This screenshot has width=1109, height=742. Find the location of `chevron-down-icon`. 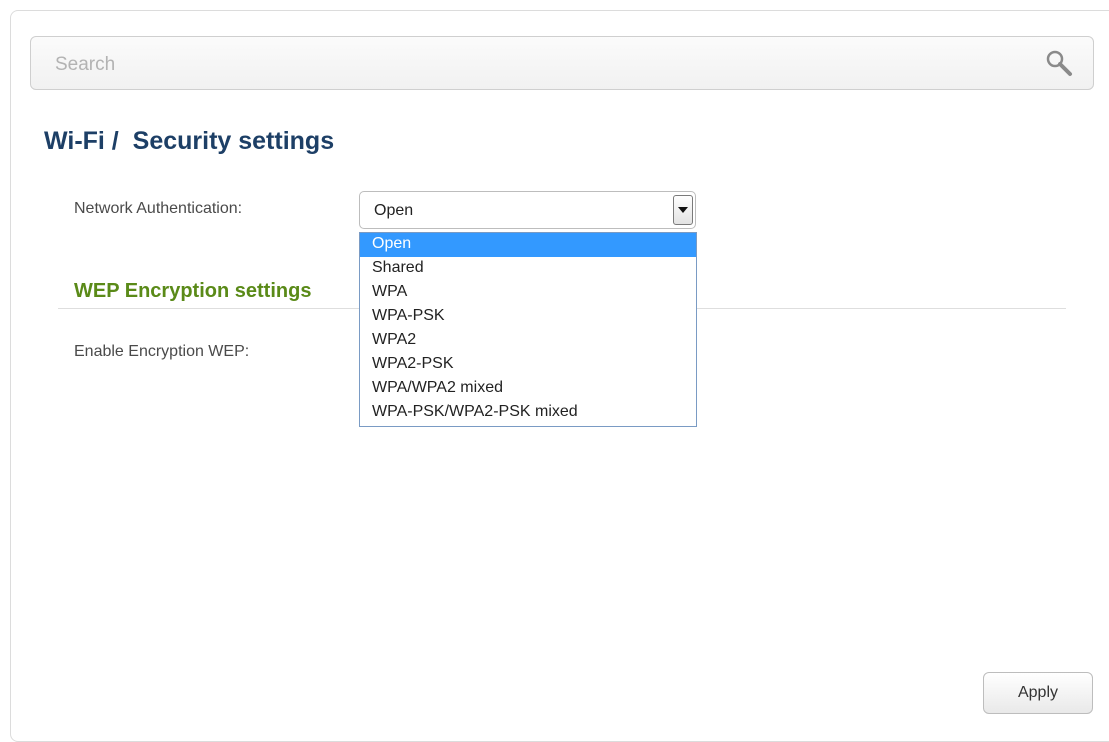

chevron-down-icon is located at coordinates (683, 210).